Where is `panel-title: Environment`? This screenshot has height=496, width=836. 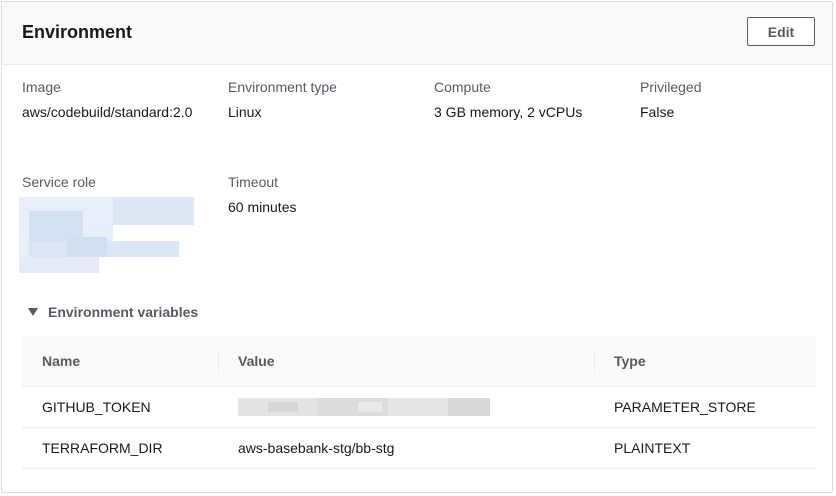
panel-title: Environment is located at coordinates (77, 32).